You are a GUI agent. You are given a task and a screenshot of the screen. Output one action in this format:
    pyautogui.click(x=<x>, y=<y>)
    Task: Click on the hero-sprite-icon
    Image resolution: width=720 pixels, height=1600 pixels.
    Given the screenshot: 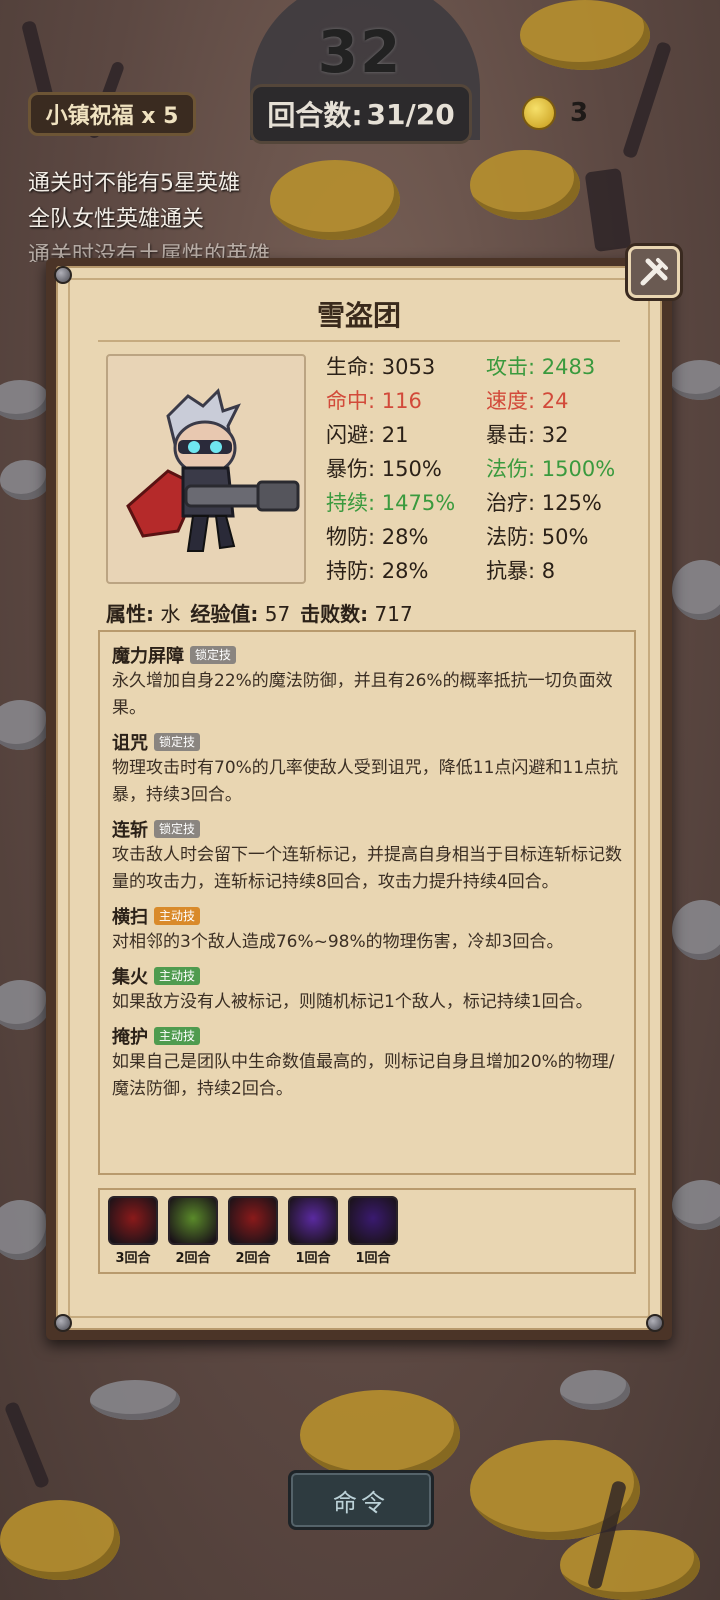 What is the action you would take?
    pyautogui.click(x=213, y=470)
    